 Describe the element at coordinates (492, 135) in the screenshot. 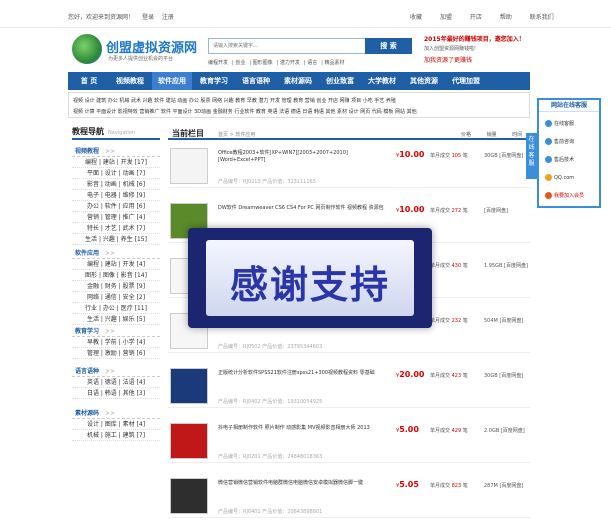

I see `sort-sales: 销量` at that location.